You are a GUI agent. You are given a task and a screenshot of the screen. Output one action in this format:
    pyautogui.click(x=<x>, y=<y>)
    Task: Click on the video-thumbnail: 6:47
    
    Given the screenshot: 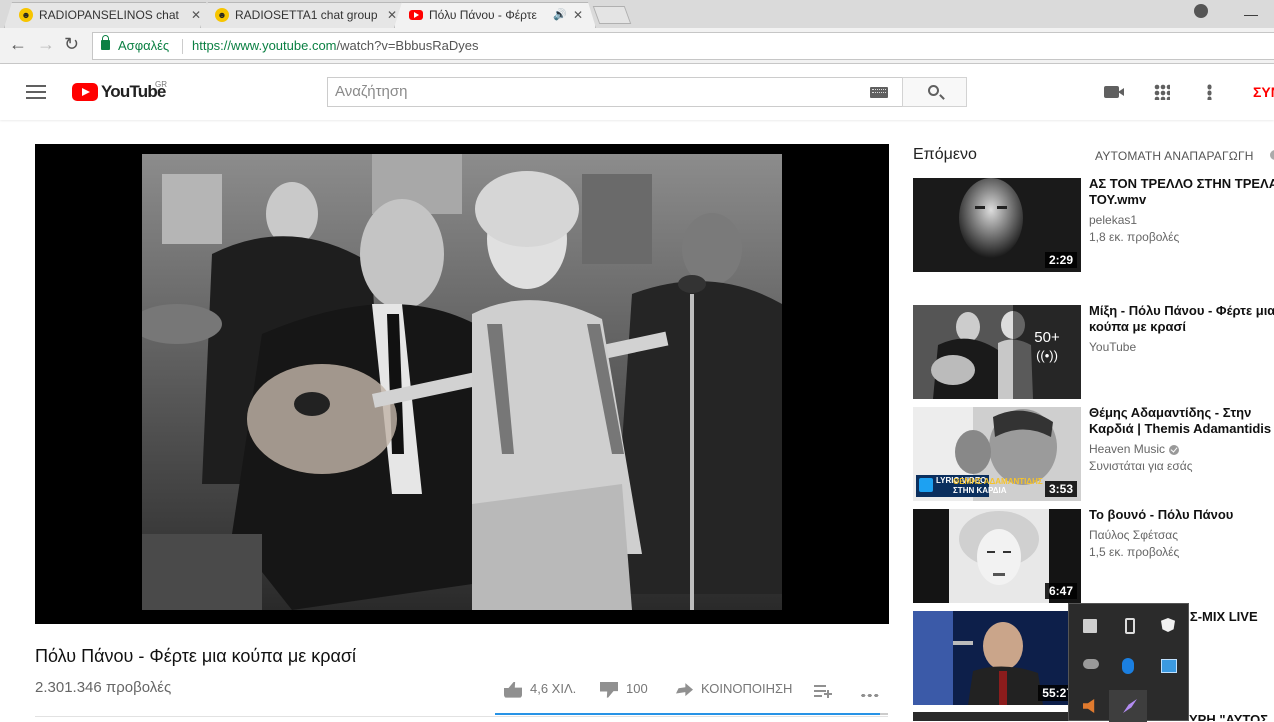 What is the action you would take?
    pyautogui.click(x=997, y=556)
    